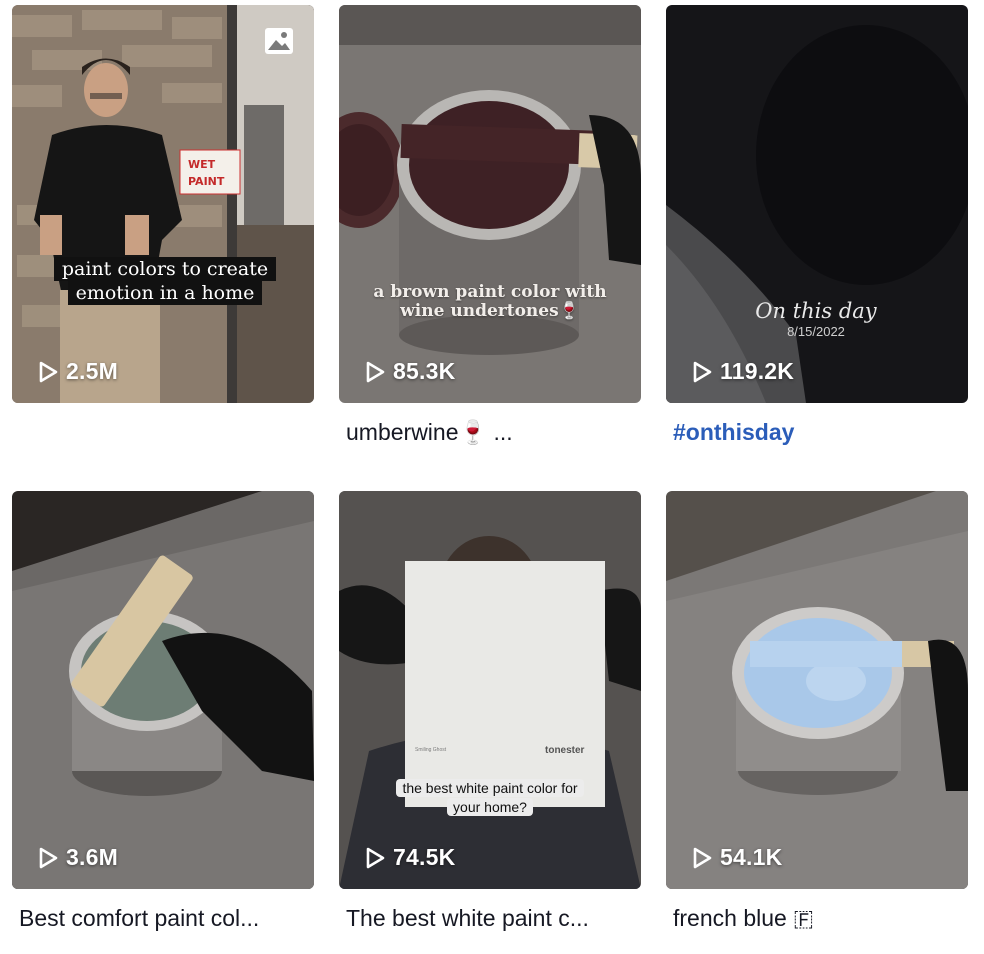 Image resolution: width=984 pixels, height=954 pixels. Describe the element at coordinates (431, 750) in the screenshot. I see `swatch-small-text: Smiling Ghost` at that location.